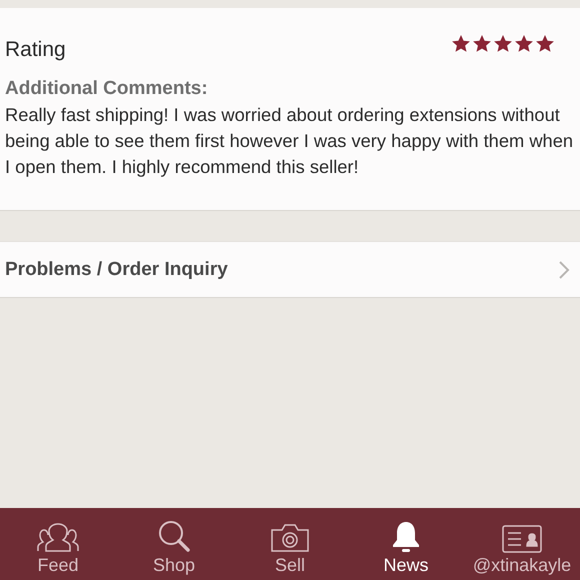 This screenshot has height=580, width=580. I want to click on rating-label: Rating, so click(35, 50).